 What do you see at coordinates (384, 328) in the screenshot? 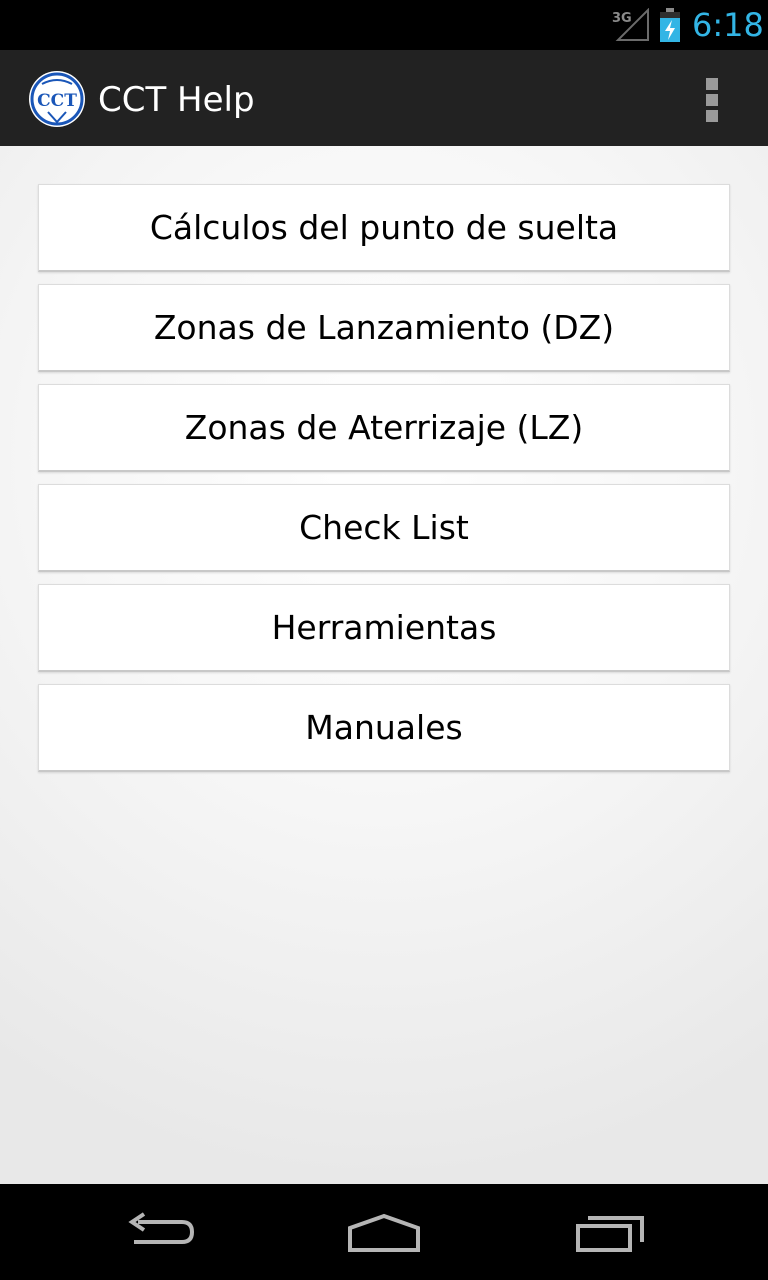
I see `menu-button-zonas-lanzamiento: Zonas de Lanzamiento (DZ)` at bounding box center [384, 328].